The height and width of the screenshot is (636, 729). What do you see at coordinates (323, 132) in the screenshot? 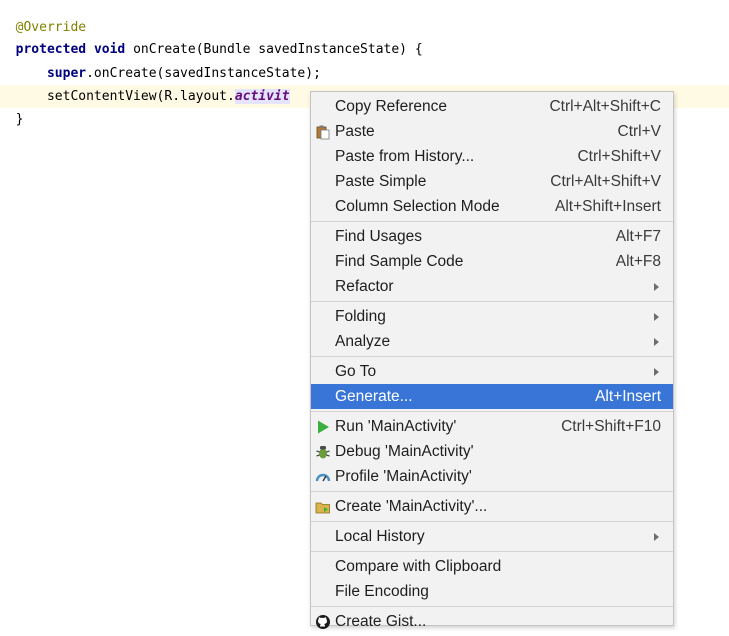
I see `paste-icon` at bounding box center [323, 132].